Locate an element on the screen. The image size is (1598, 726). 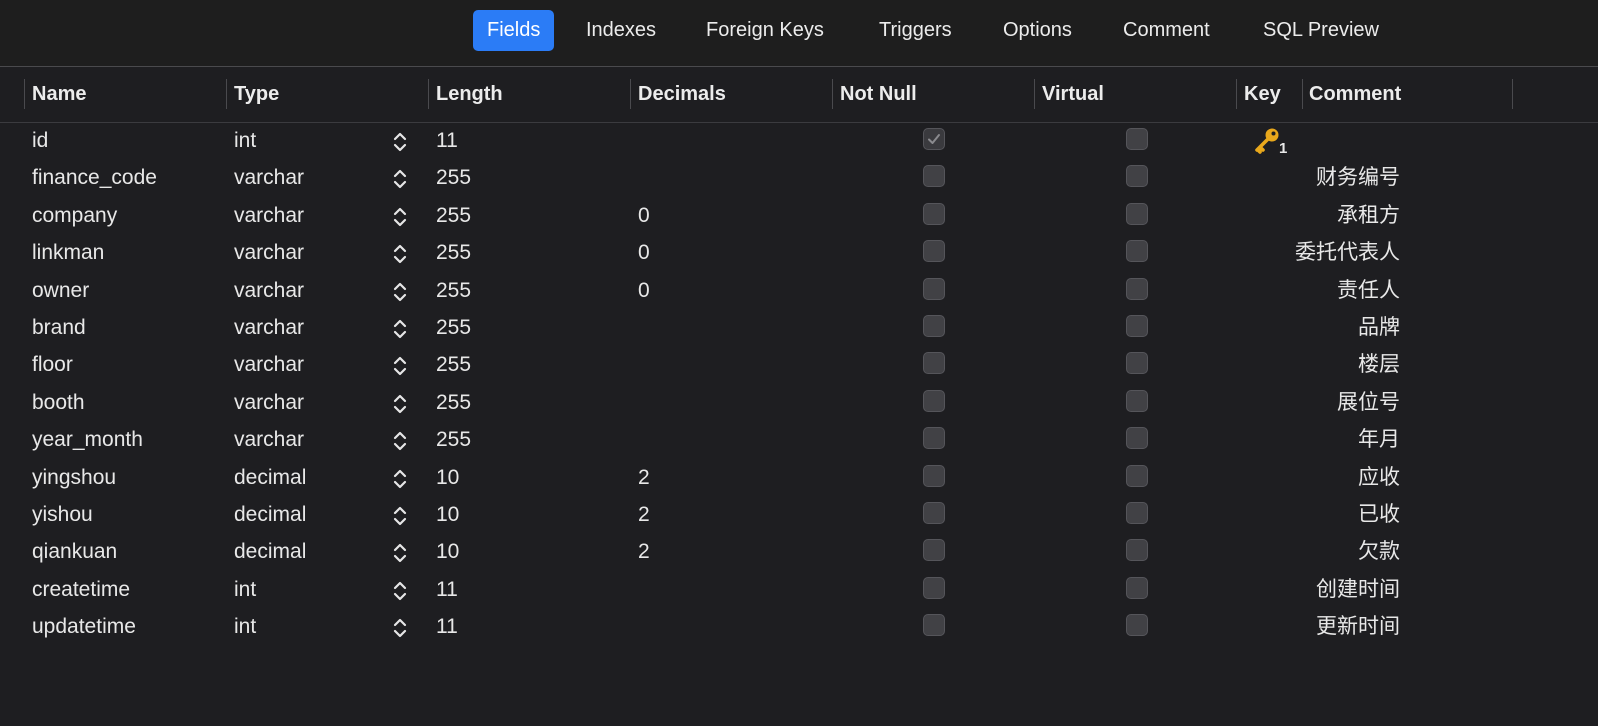
field-comment-cell: 创建时间 is located at coordinates (1358, 589).